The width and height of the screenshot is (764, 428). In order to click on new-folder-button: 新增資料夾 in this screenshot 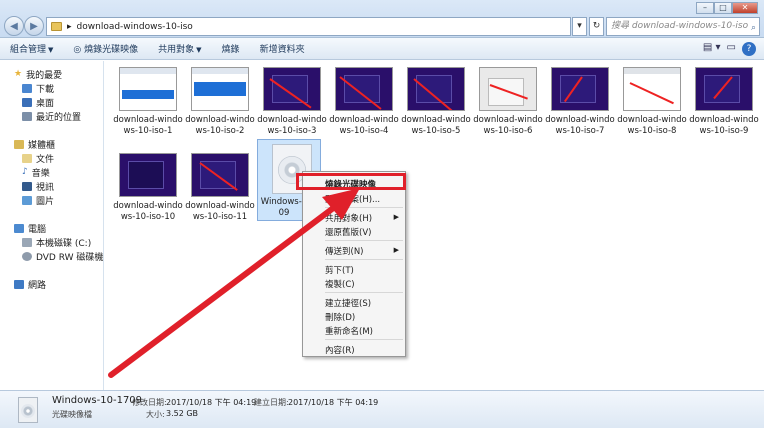, I will do `click(282, 48)`.